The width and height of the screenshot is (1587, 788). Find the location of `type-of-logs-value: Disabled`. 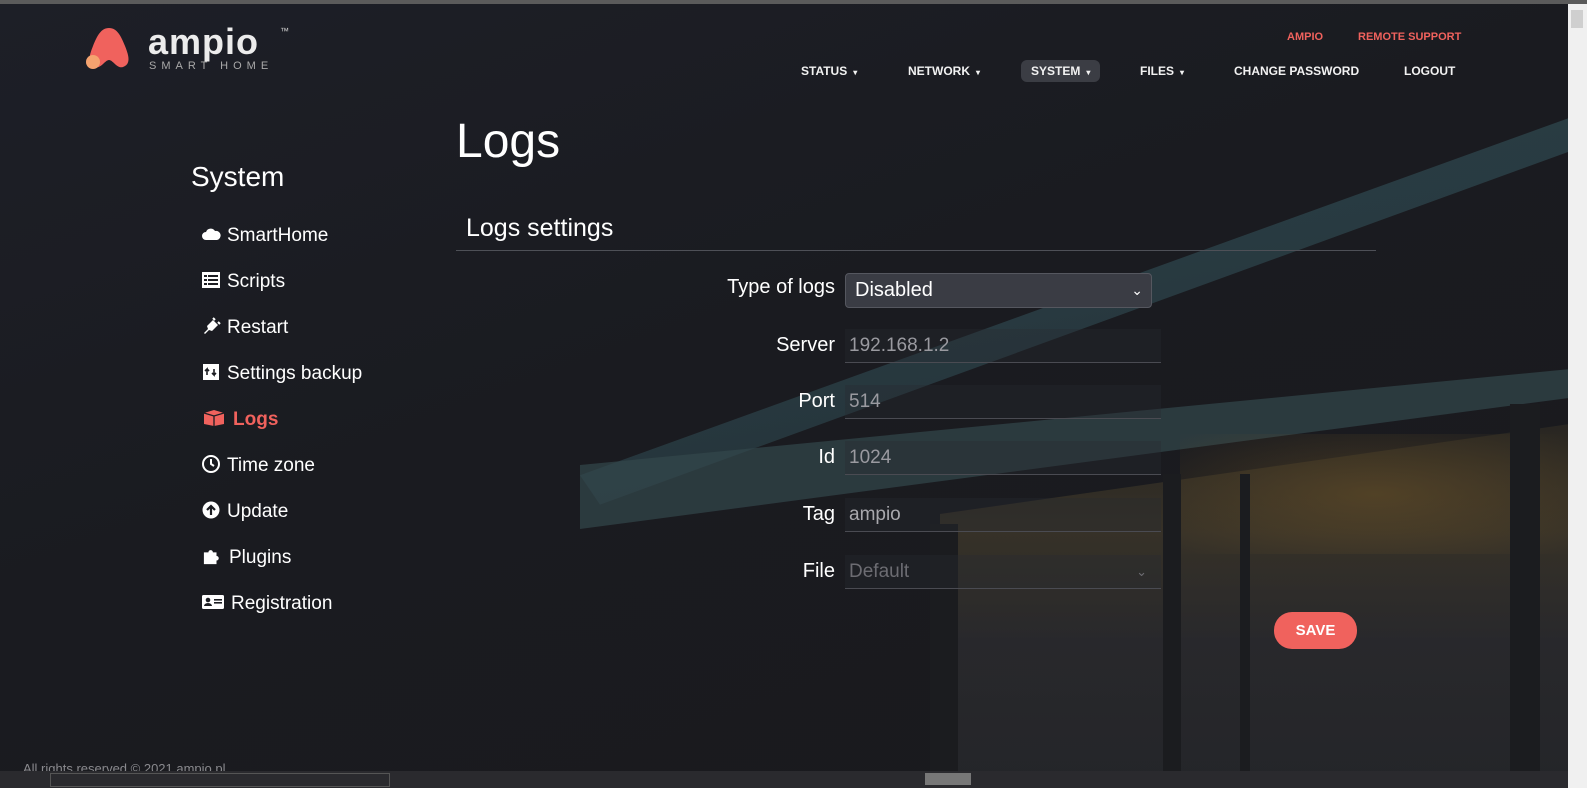

type-of-logs-value: Disabled is located at coordinates (894, 290).